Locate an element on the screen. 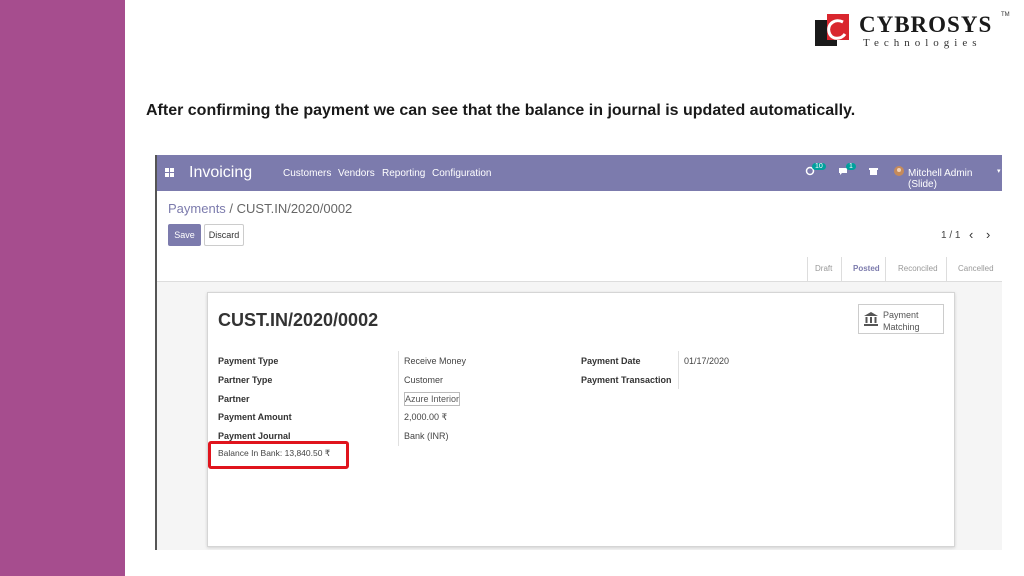 The height and width of the screenshot is (576, 1024). payment-matching-label: Payment Matching is located at coordinates (901, 321).